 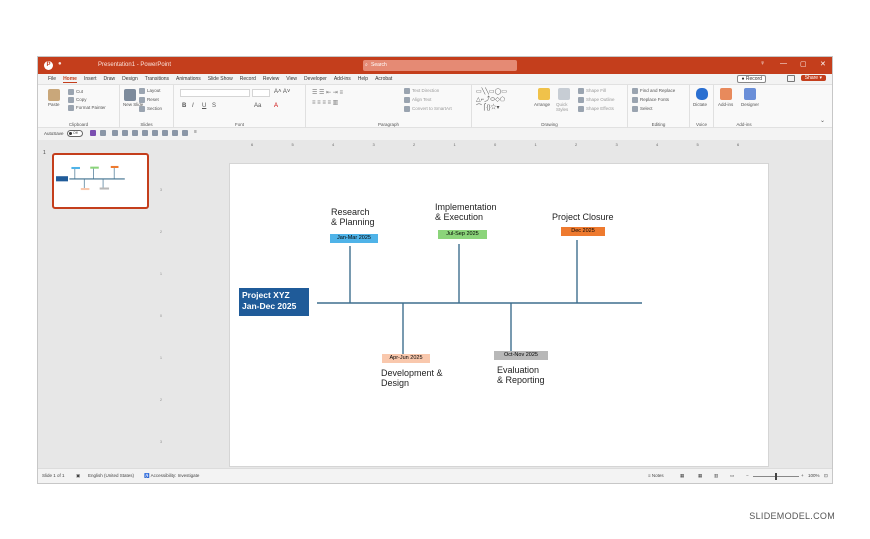 I want to click on tab-view: View, so click(x=291, y=79).